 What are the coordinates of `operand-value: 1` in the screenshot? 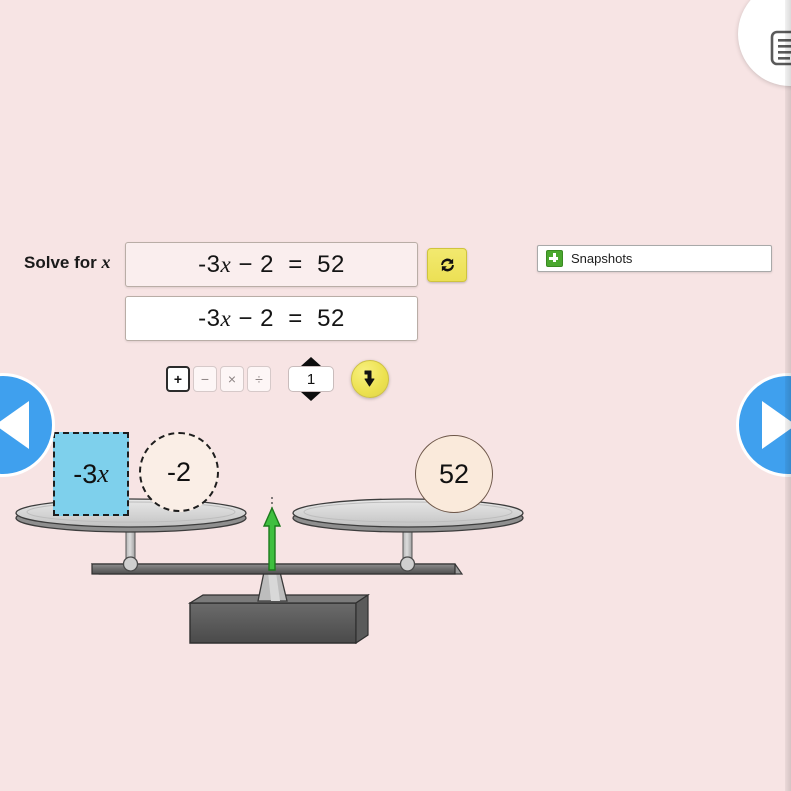 It's located at (311, 379).